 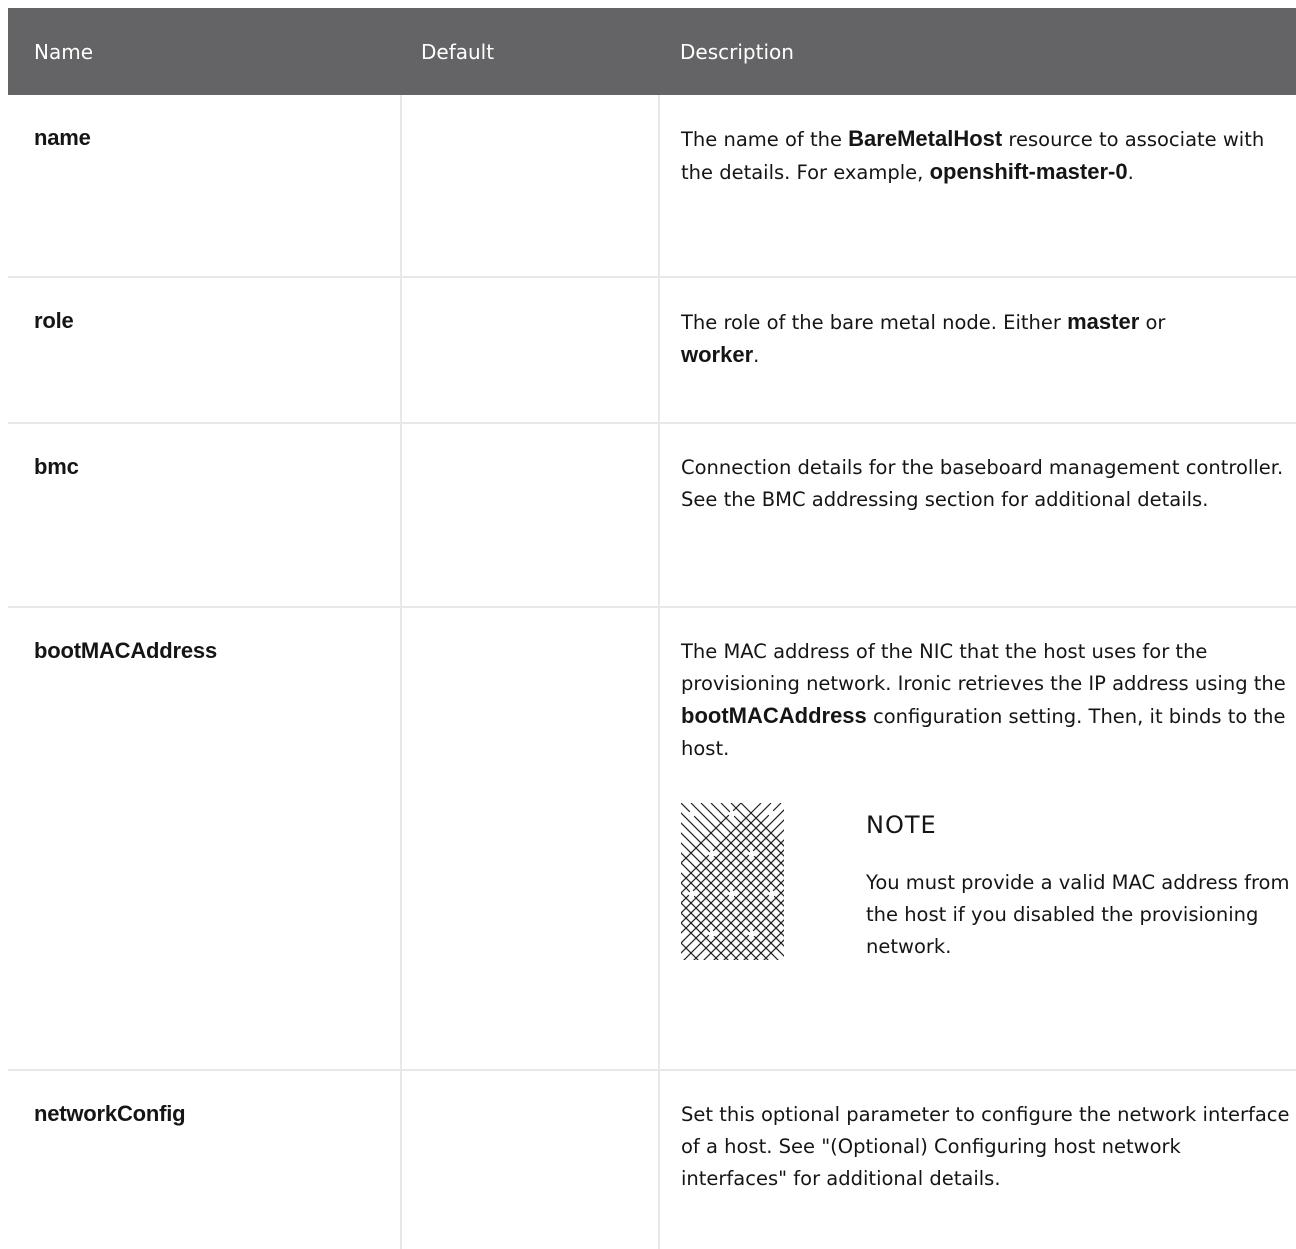 I want to click on note-pattern-icon, so click(x=732, y=881).